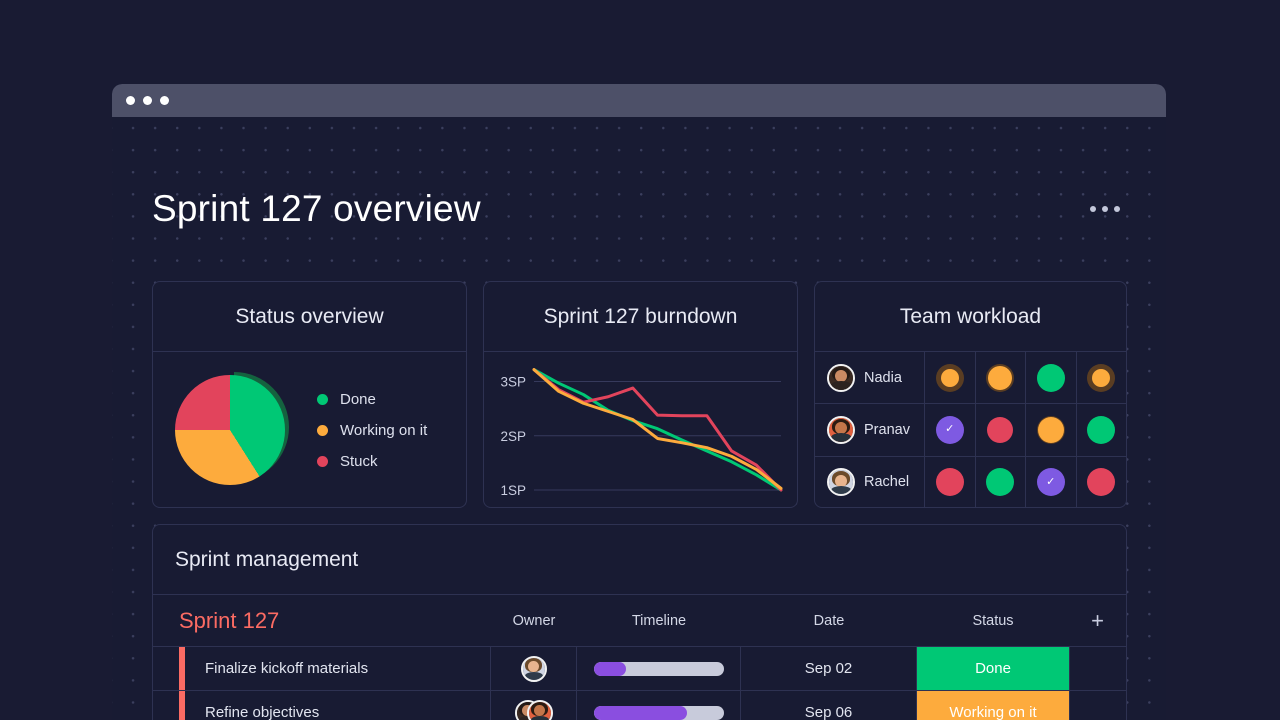  Describe the element at coordinates (322, 430) in the screenshot. I see `legend-swatch-working-on-it` at that location.